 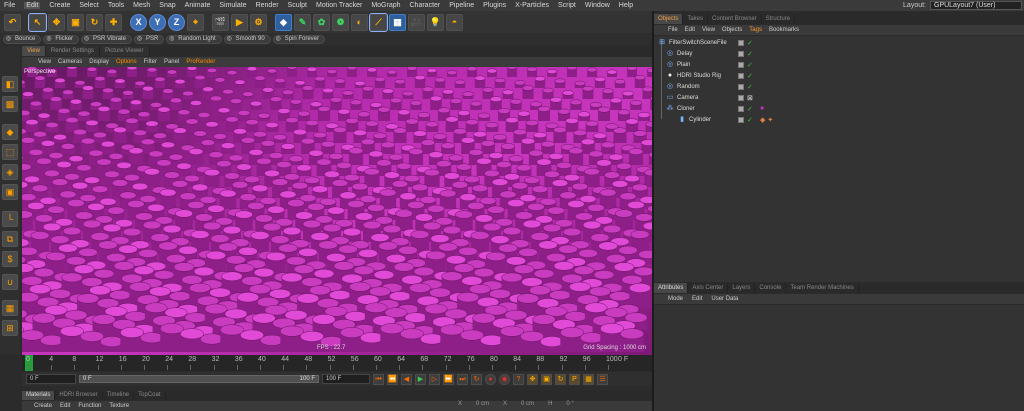 I want to click on attributes-menu-mode: Mode, so click(x=675, y=299).